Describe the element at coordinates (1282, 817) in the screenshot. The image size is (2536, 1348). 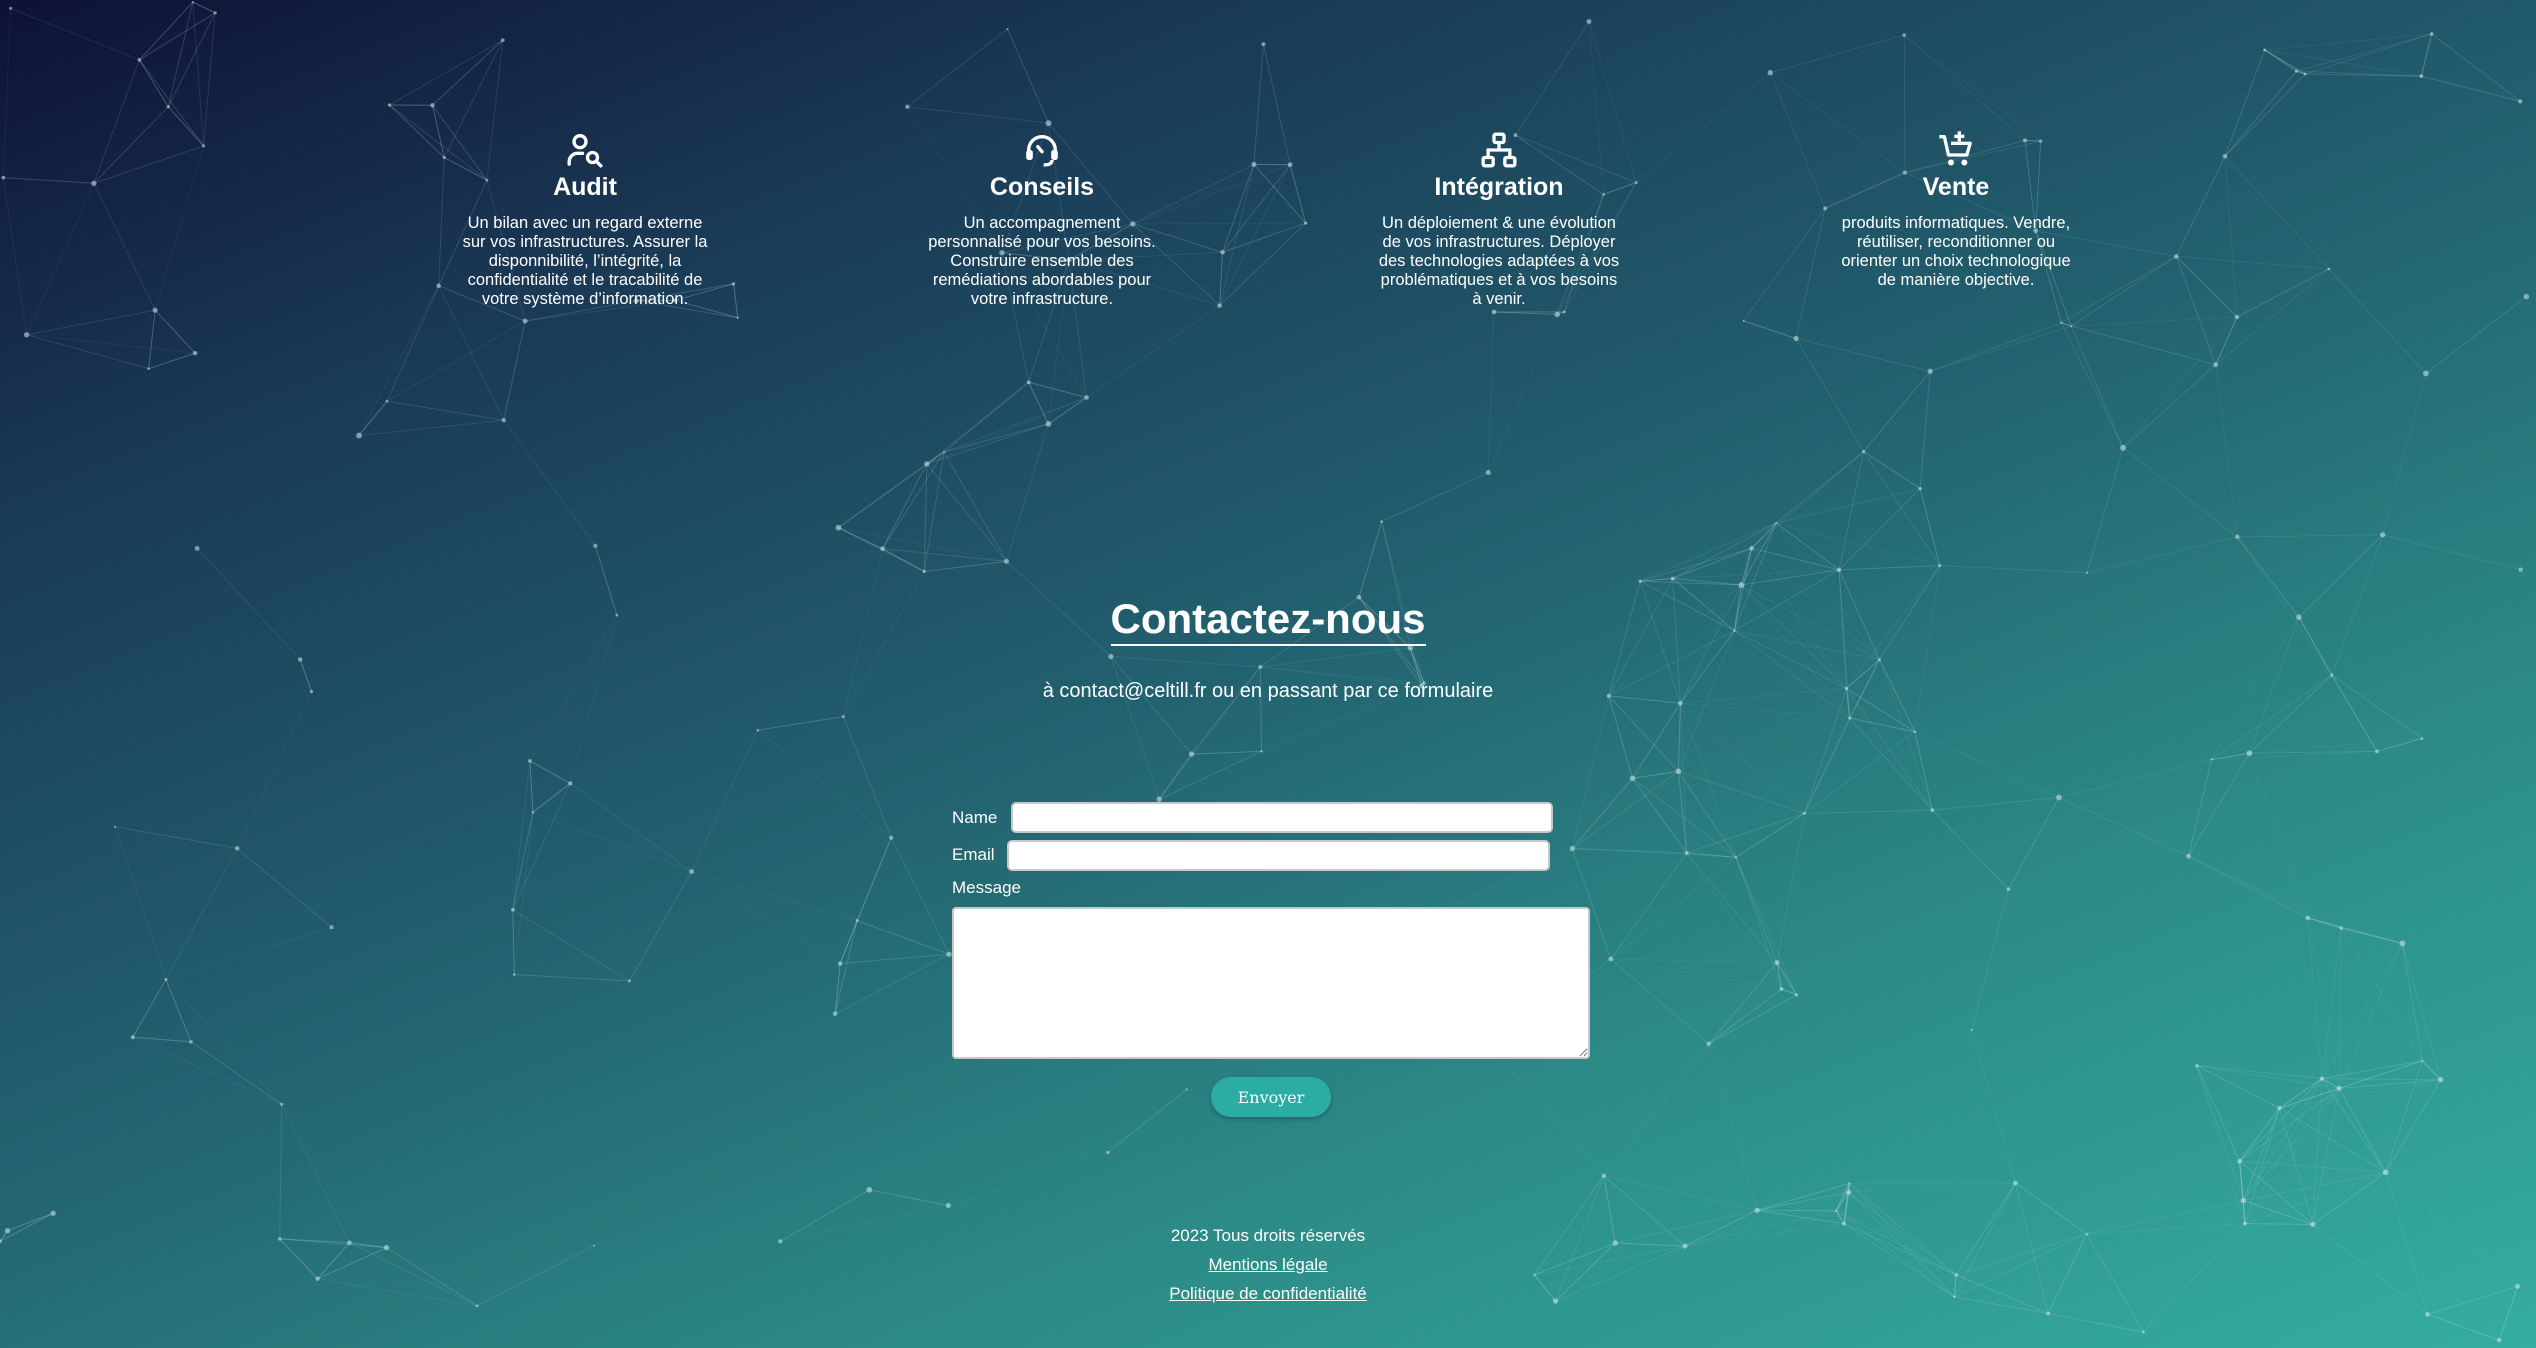
I see `name-input` at that location.